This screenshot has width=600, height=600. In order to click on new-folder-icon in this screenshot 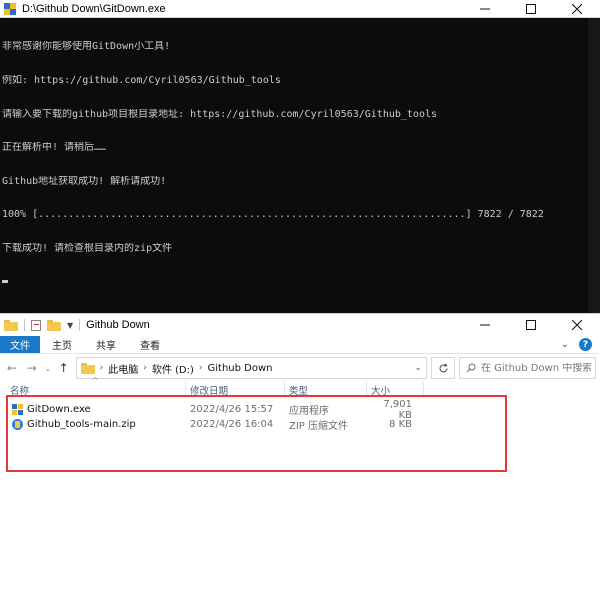, I will do `click(54, 325)`.